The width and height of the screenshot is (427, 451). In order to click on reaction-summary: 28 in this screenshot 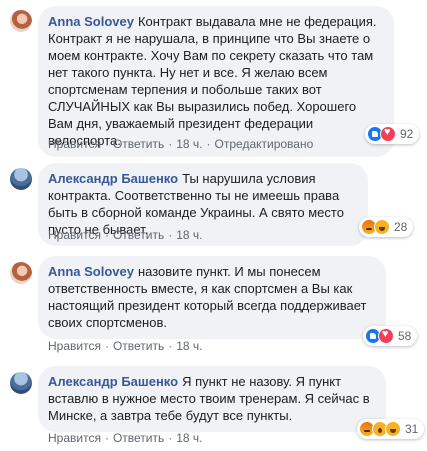, I will do `click(386, 227)`.